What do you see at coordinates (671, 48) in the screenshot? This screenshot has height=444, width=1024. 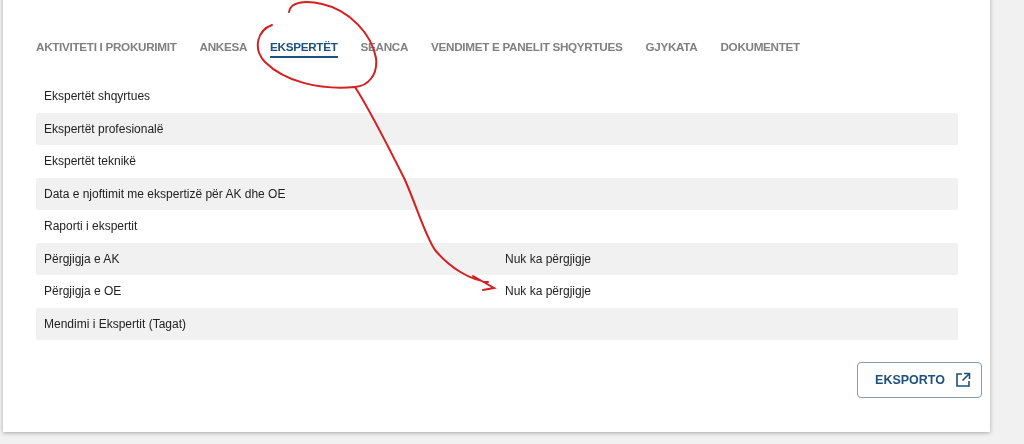 I see `tab: GJYKATA` at bounding box center [671, 48].